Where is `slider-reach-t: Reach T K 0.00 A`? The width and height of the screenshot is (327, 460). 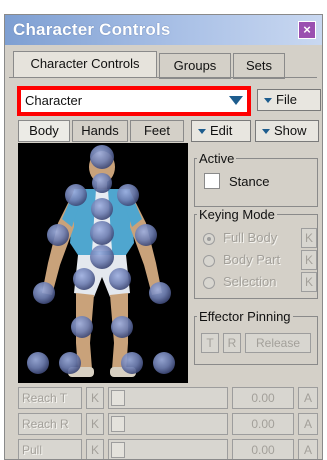
slider-reach-t: Reach T K 0.00 A is located at coordinates (168, 398).